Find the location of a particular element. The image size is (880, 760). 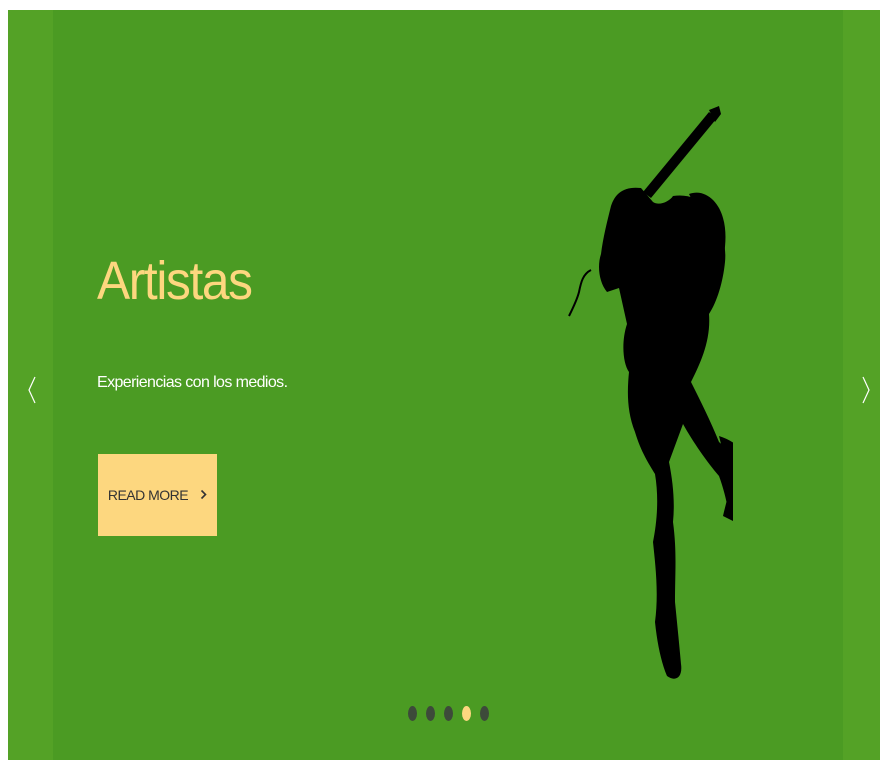

next-slide-arrow is located at coordinates (866, 390).